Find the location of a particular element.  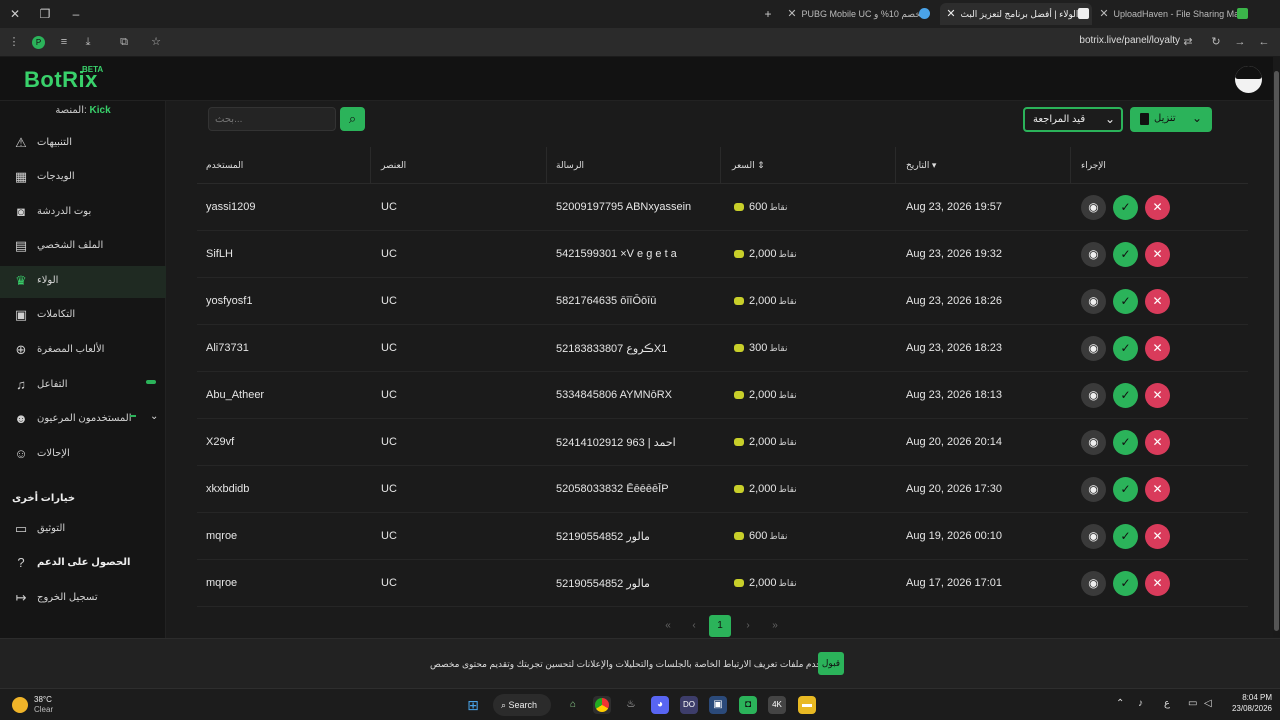

sidebar-item-integrations: ▣ التكاملات is located at coordinates (83, 316).